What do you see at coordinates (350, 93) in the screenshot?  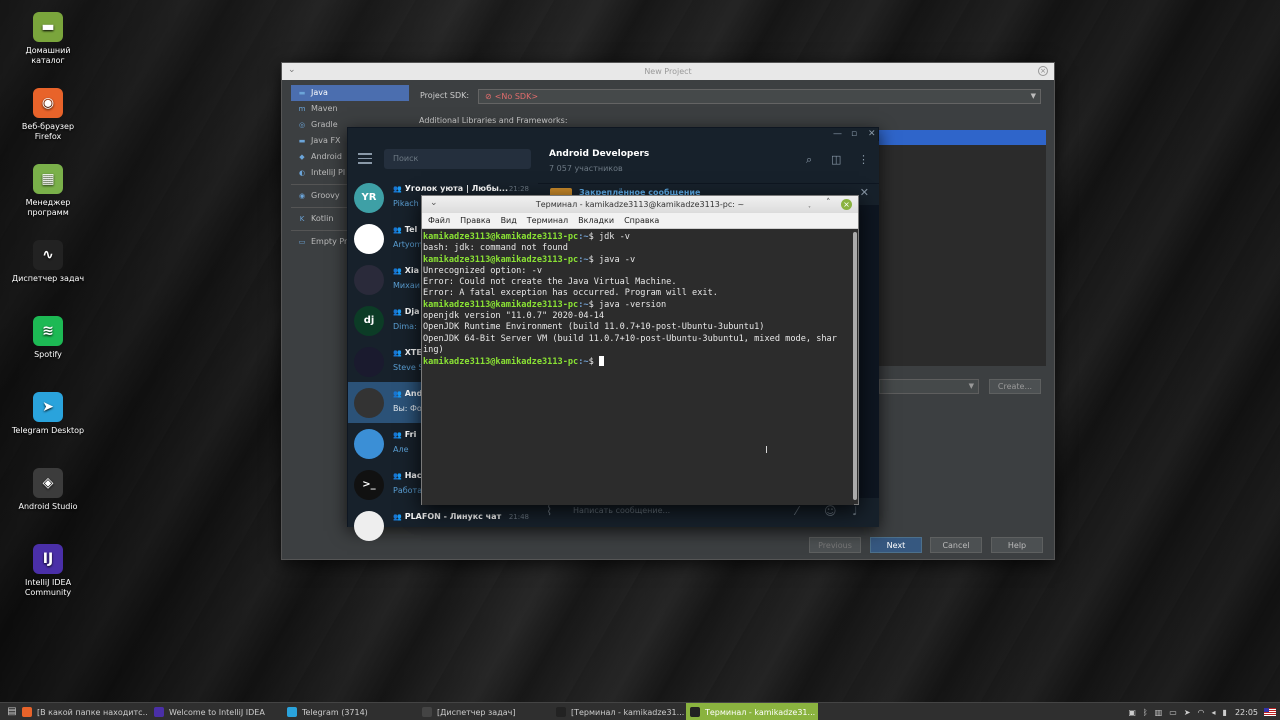 I see `project-type-item: ▬ Java` at bounding box center [350, 93].